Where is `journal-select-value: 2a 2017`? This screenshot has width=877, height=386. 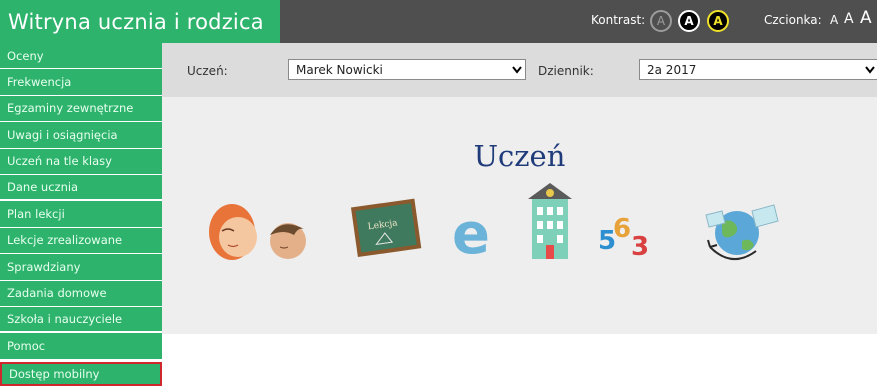
journal-select-value: 2a 2017 is located at coordinates (672, 69).